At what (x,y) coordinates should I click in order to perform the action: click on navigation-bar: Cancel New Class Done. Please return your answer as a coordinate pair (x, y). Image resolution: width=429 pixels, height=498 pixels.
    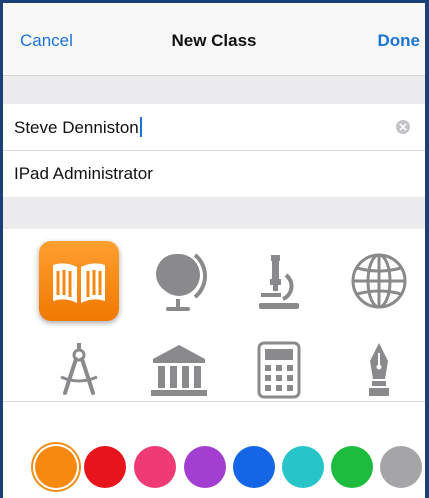
    Looking at the image, I should click on (214, 39).